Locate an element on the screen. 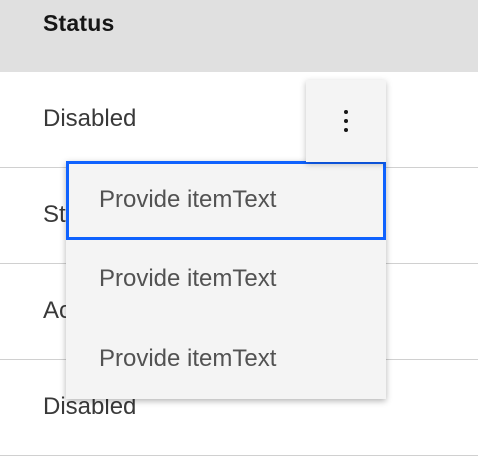 The height and width of the screenshot is (460, 478). overflow-menu-button is located at coordinates (346, 121).